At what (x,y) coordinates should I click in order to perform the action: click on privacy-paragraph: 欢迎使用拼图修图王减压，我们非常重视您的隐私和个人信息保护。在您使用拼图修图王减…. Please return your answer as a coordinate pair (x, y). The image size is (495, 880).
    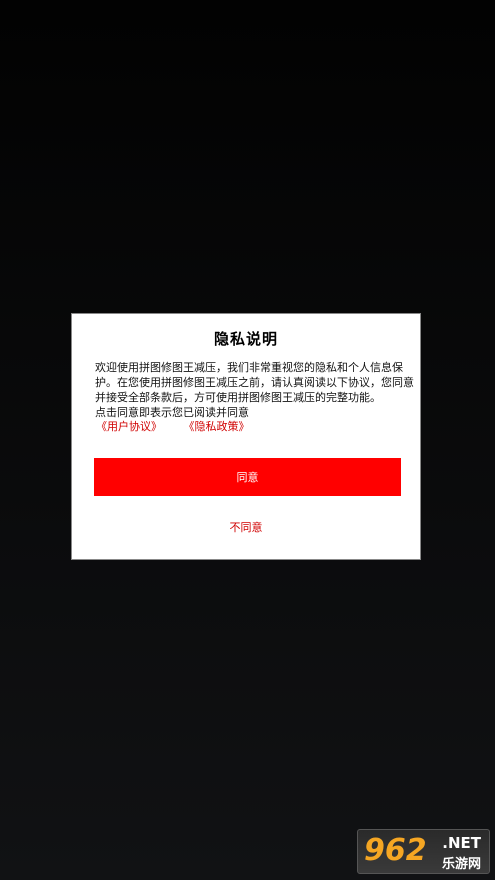
    Looking at the image, I should click on (254, 382).